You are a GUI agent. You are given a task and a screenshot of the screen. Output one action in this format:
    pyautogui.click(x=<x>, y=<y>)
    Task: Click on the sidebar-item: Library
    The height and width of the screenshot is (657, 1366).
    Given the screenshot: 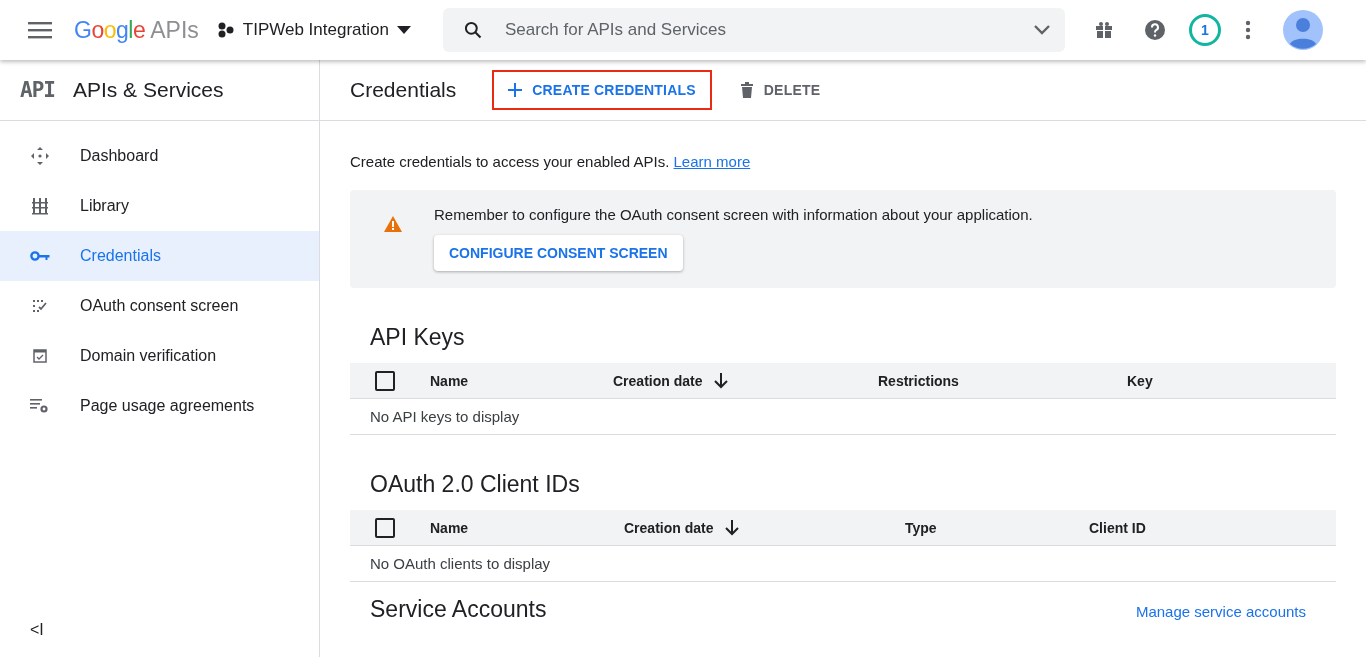 What is the action you would take?
    pyautogui.click(x=159, y=206)
    